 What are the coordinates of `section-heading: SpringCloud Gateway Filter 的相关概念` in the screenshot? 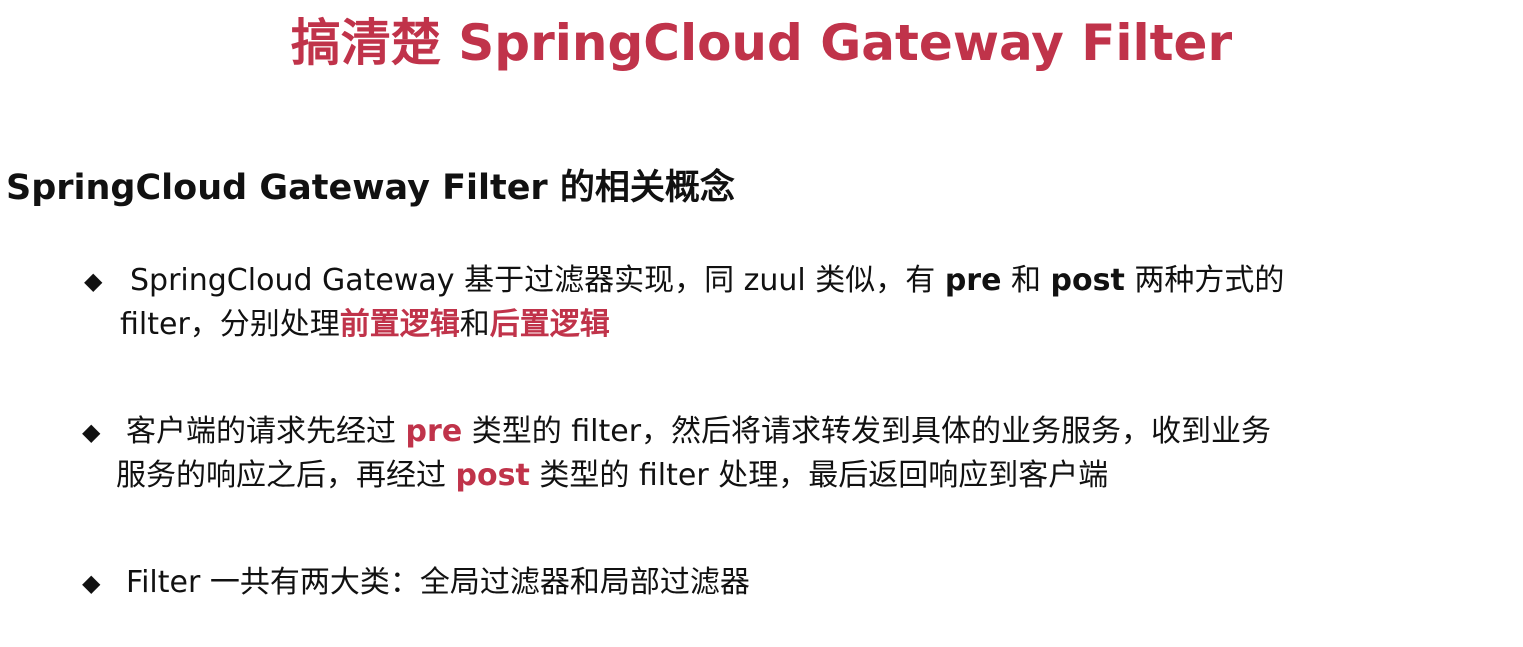 It's located at (370, 188).